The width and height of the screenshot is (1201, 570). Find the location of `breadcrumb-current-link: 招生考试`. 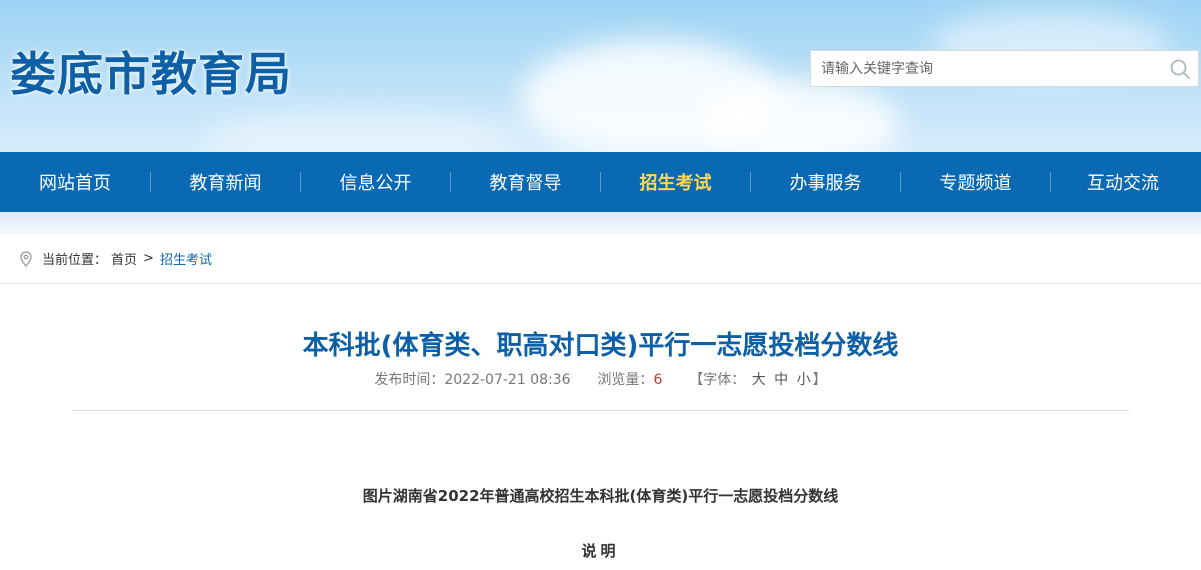

breadcrumb-current-link: 招生考试 is located at coordinates (186, 258).